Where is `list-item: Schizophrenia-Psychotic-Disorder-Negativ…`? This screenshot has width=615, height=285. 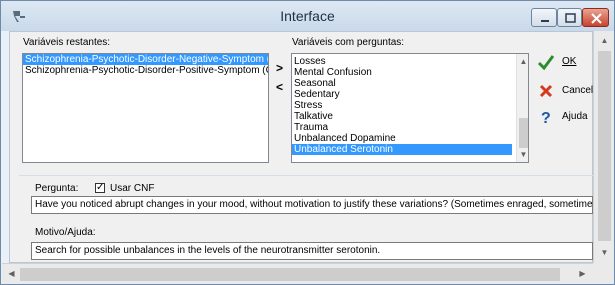
list-item: Schizophrenia-Psychotic-Disorder-Negativ… is located at coordinates (145, 59).